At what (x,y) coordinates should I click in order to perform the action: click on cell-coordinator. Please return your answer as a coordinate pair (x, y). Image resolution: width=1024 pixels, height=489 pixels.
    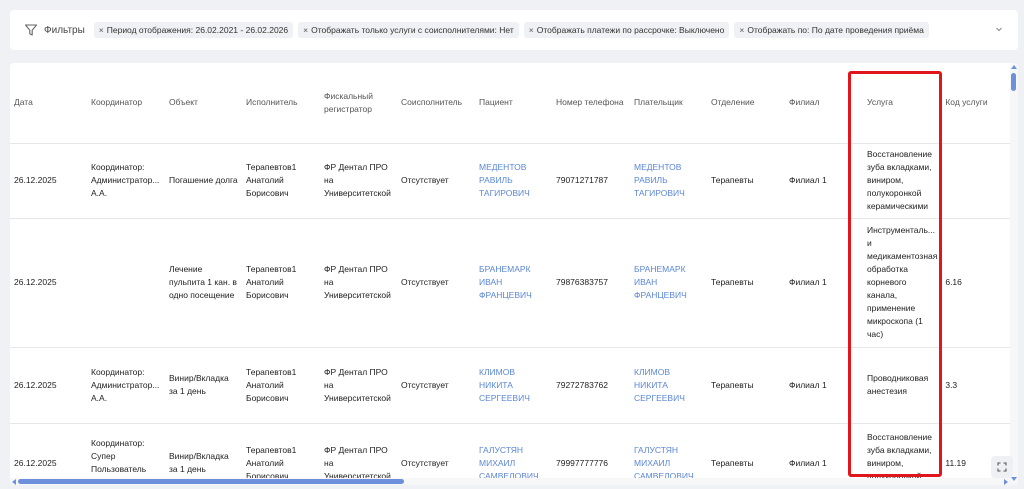
    Looking at the image, I should click on (126, 283).